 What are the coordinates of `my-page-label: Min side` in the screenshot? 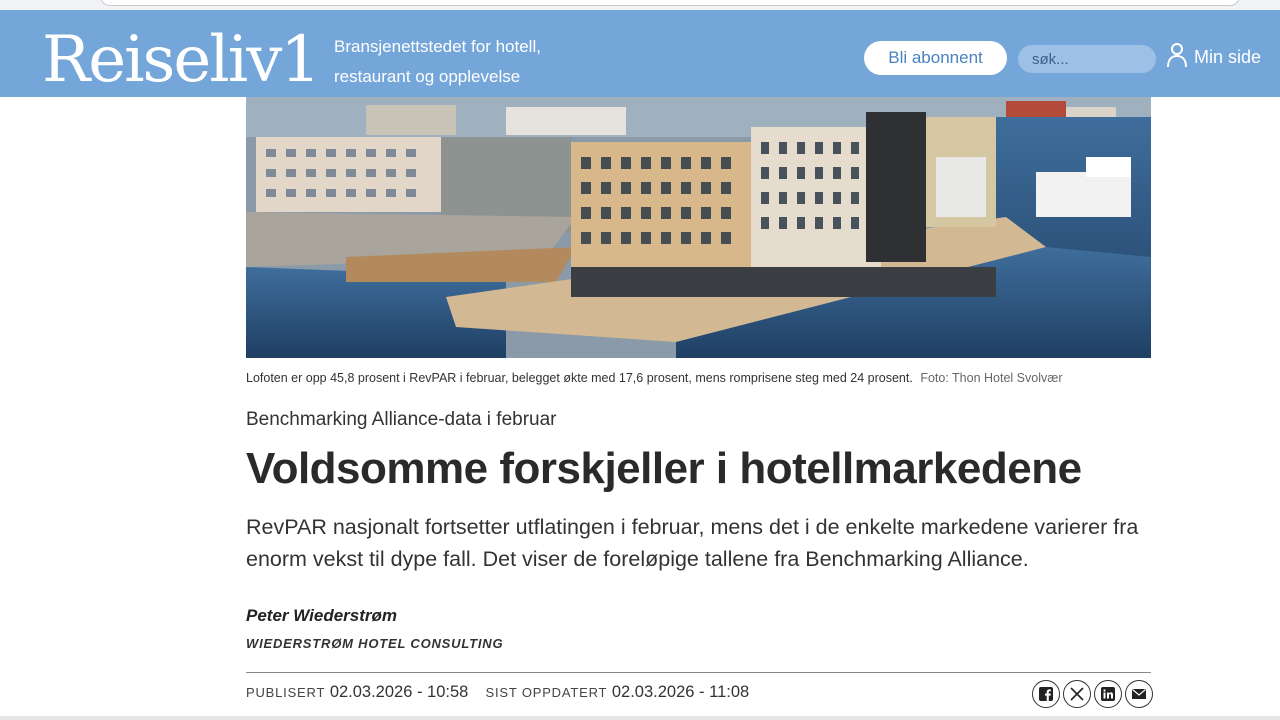 It's located at (1228, 56).